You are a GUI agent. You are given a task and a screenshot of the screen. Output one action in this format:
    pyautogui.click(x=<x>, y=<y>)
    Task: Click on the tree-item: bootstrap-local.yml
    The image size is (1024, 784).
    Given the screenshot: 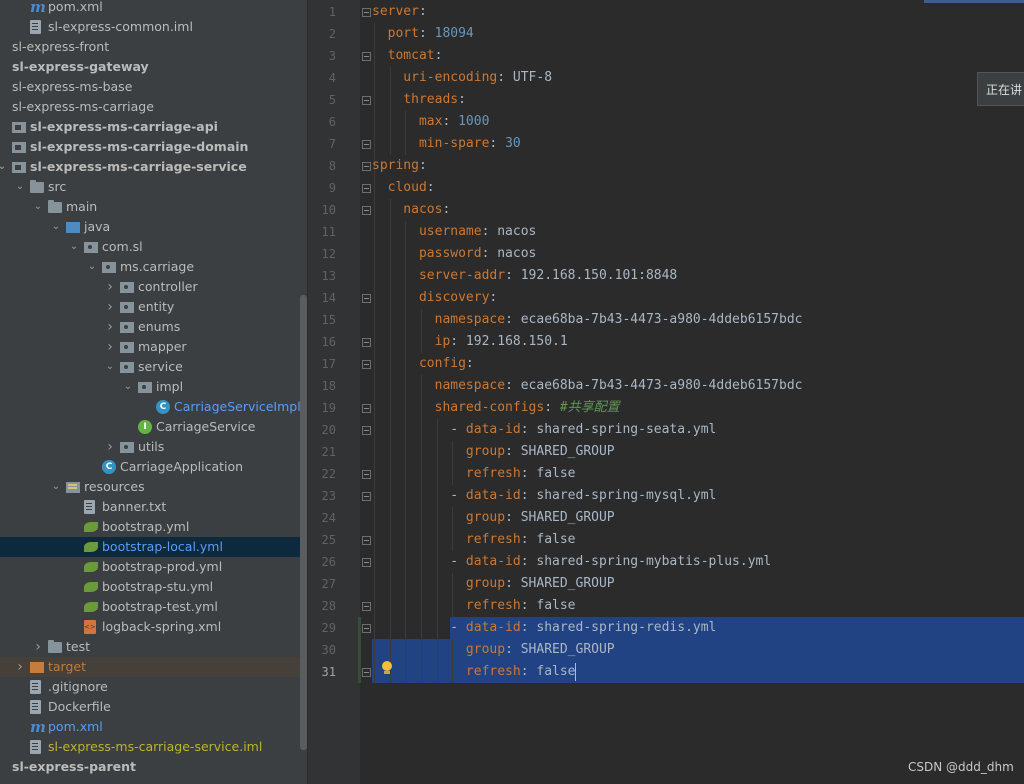 What is the action you would take?
    pyautogui.click(x=154, y=547)
    